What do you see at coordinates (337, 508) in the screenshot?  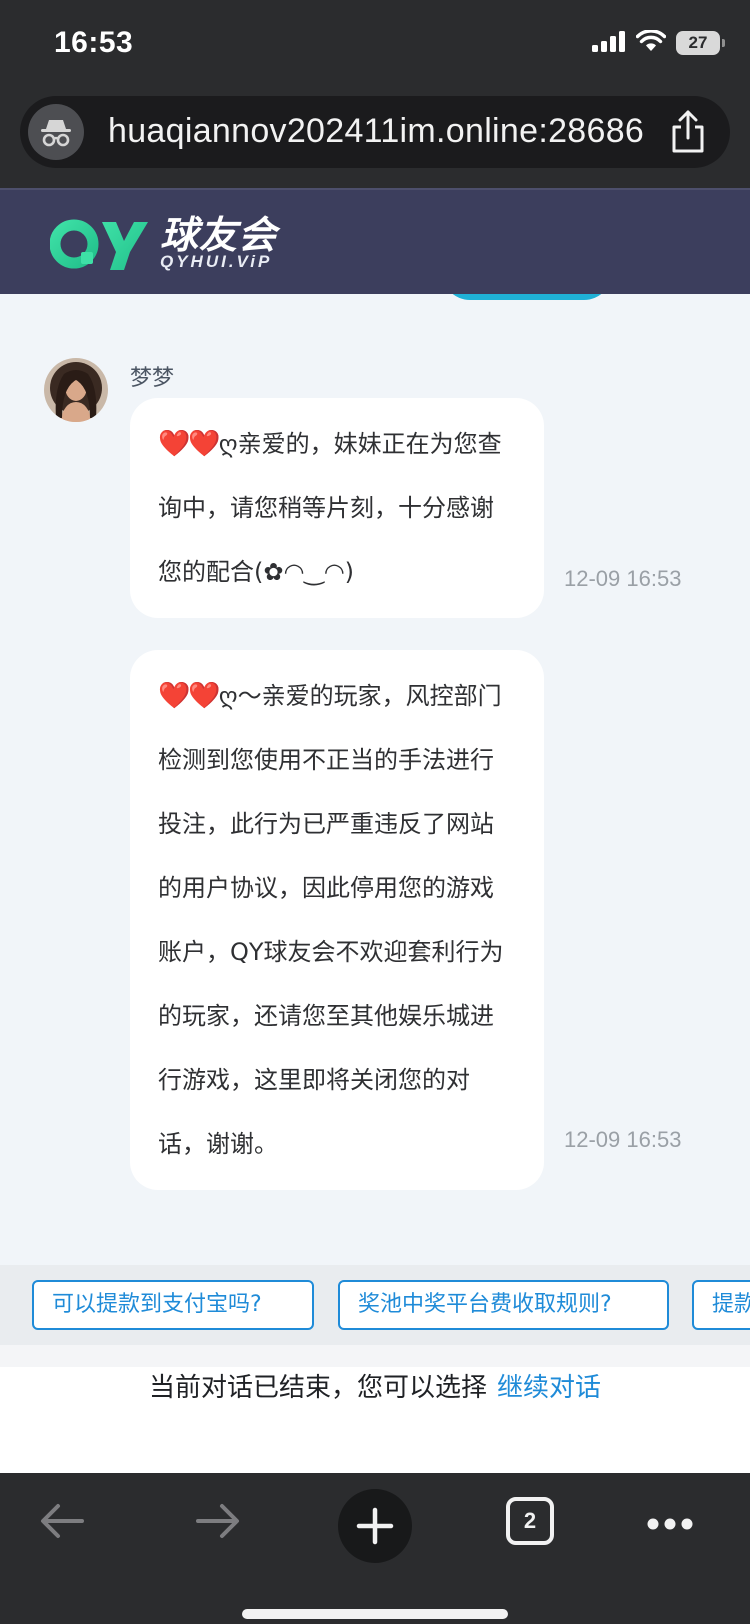 I see `message-bubble: ❤️❤️ღ亲爱的，妹妹正在为您查询中，请您稍等片刻，十分感谢您的配合(✿◠‿◠)` at bounding box center [337, 508].